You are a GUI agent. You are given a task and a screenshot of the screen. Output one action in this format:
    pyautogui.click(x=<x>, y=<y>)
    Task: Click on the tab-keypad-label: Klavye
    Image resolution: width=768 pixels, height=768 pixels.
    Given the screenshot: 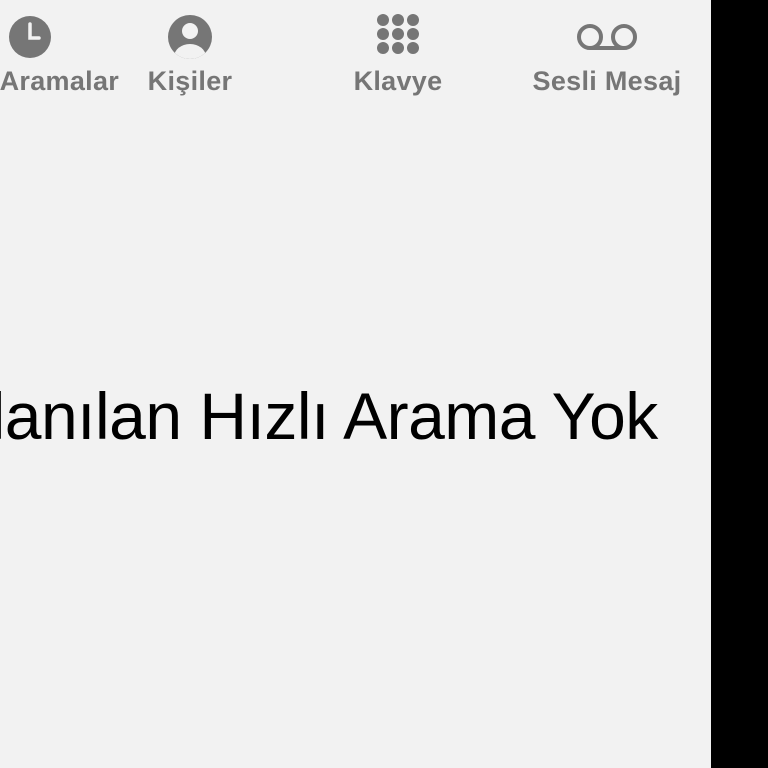 What is the action you would take?
    pyautogui.click(x=398, y=81)
    